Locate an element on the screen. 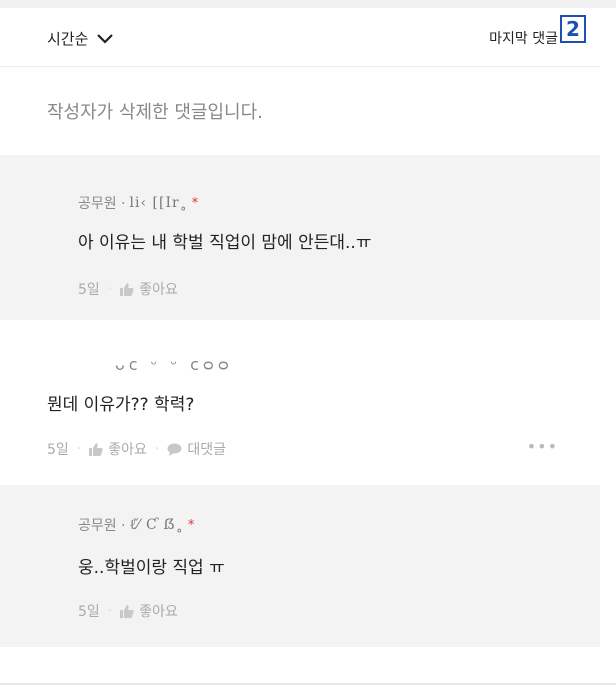 The width and height of the screenshot is (616, 685). speech-bubble-icon is located at coordinates (174, 449).